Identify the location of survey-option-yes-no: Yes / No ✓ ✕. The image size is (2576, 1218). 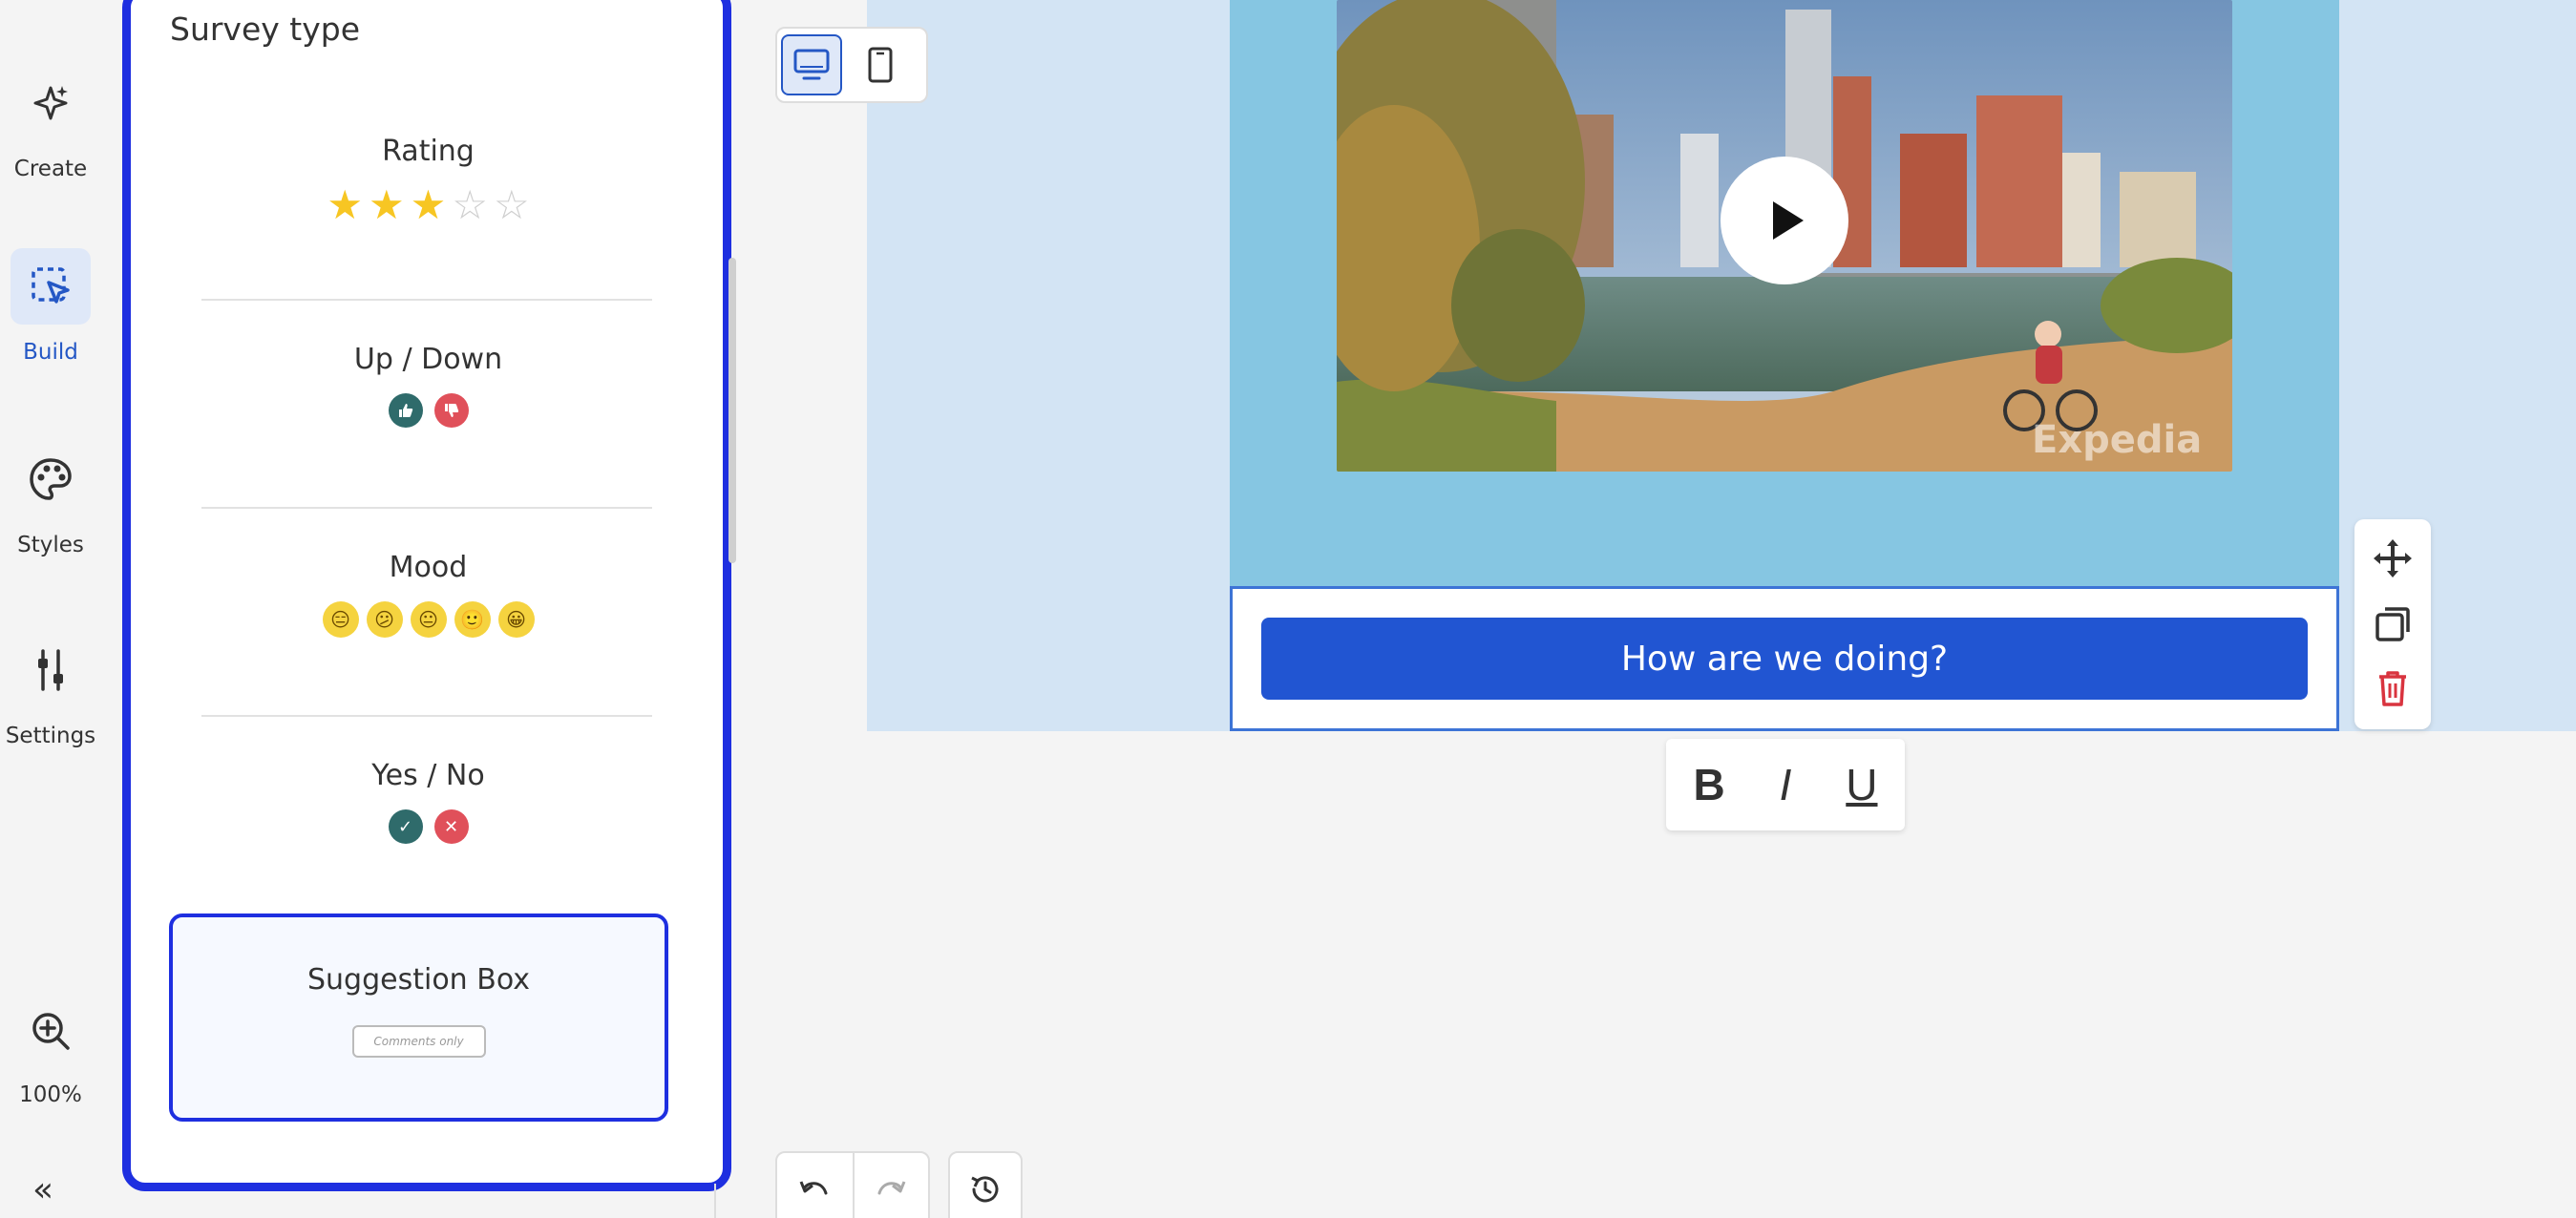
(428, 802).